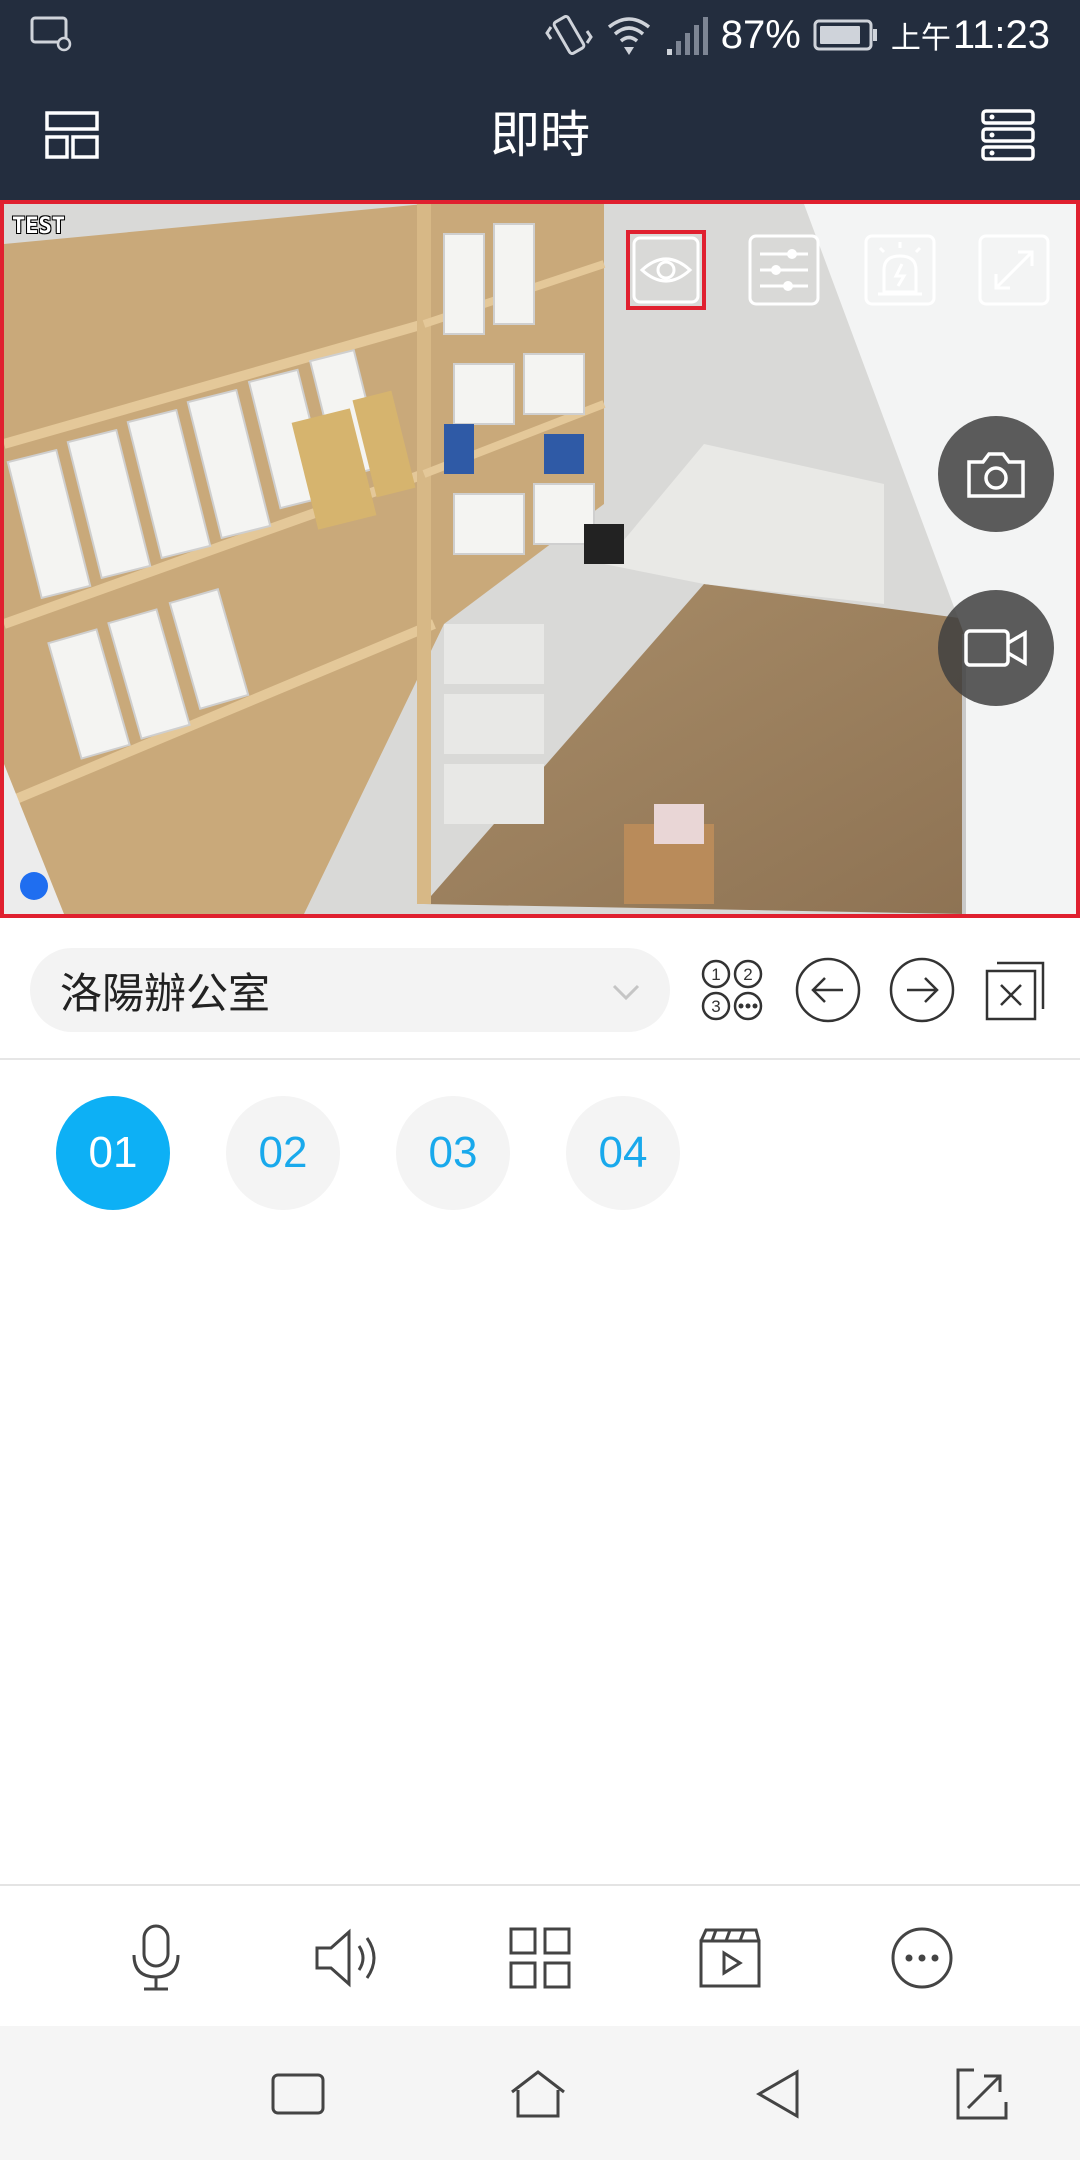  Describe the element at coordinates (34, 886) in the screenshot. I see `status-dot` at that location.